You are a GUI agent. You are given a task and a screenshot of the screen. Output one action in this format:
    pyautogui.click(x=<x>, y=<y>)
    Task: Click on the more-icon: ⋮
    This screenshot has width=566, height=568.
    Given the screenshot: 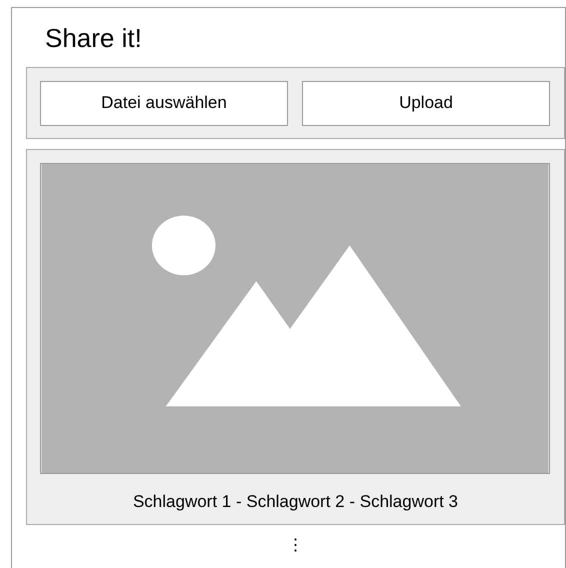 What is the action you would take?
    pyautogui.click(x=296, y=546)
    